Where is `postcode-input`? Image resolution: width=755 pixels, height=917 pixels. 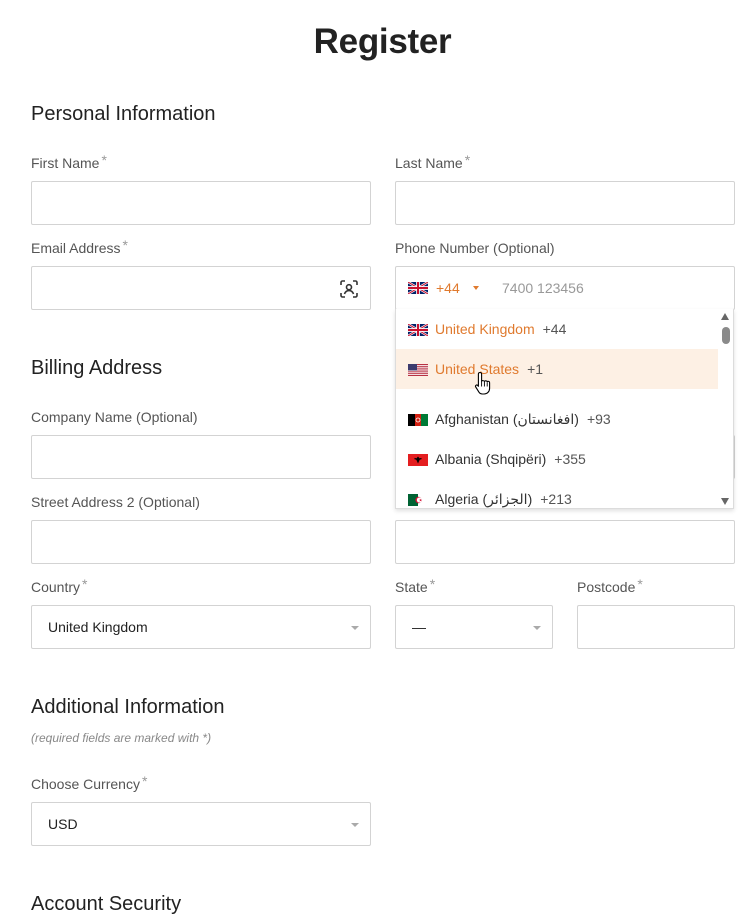
postcode-input is located at coordinates (656, 627).